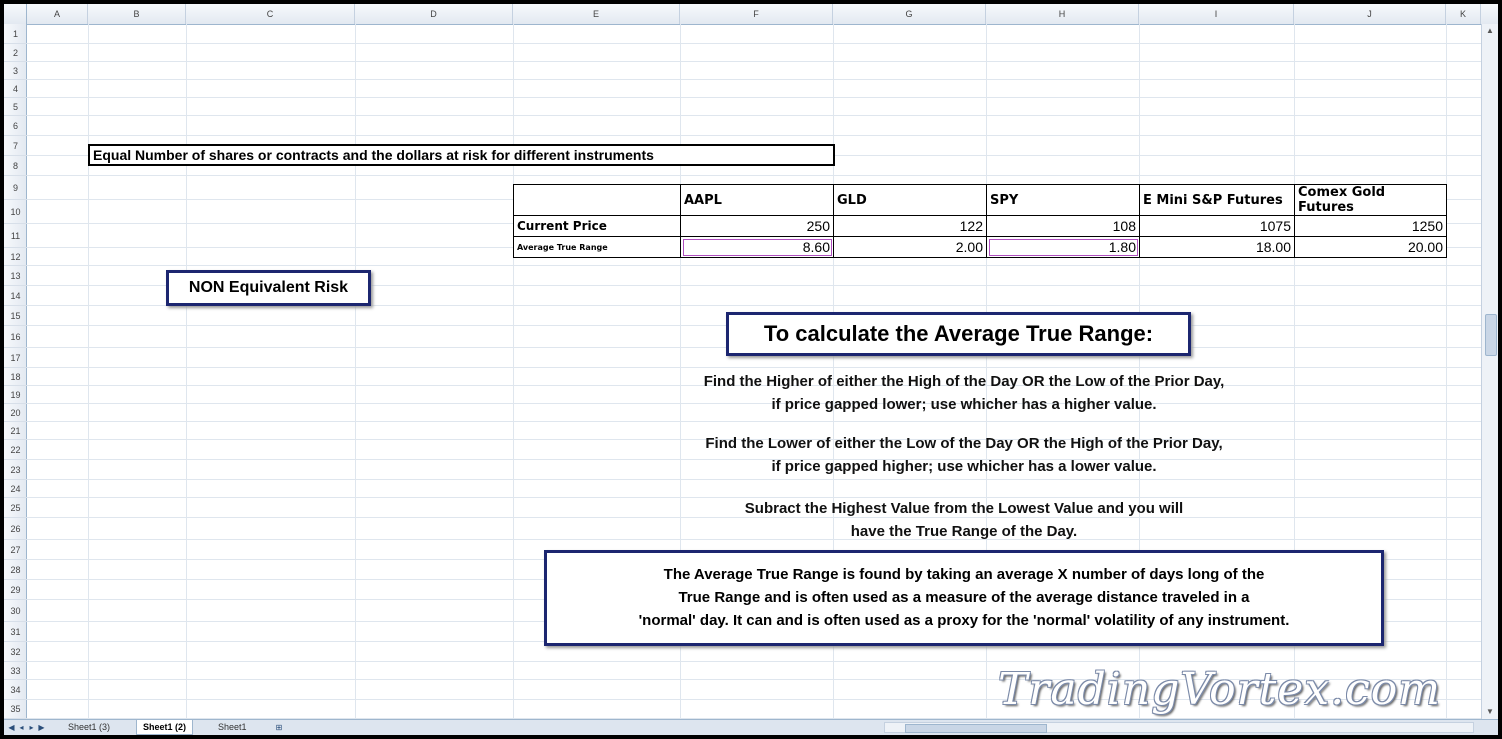 This screenshot has height=739, width=1502. I want to click on table-corner-cell, so click(597, 200).